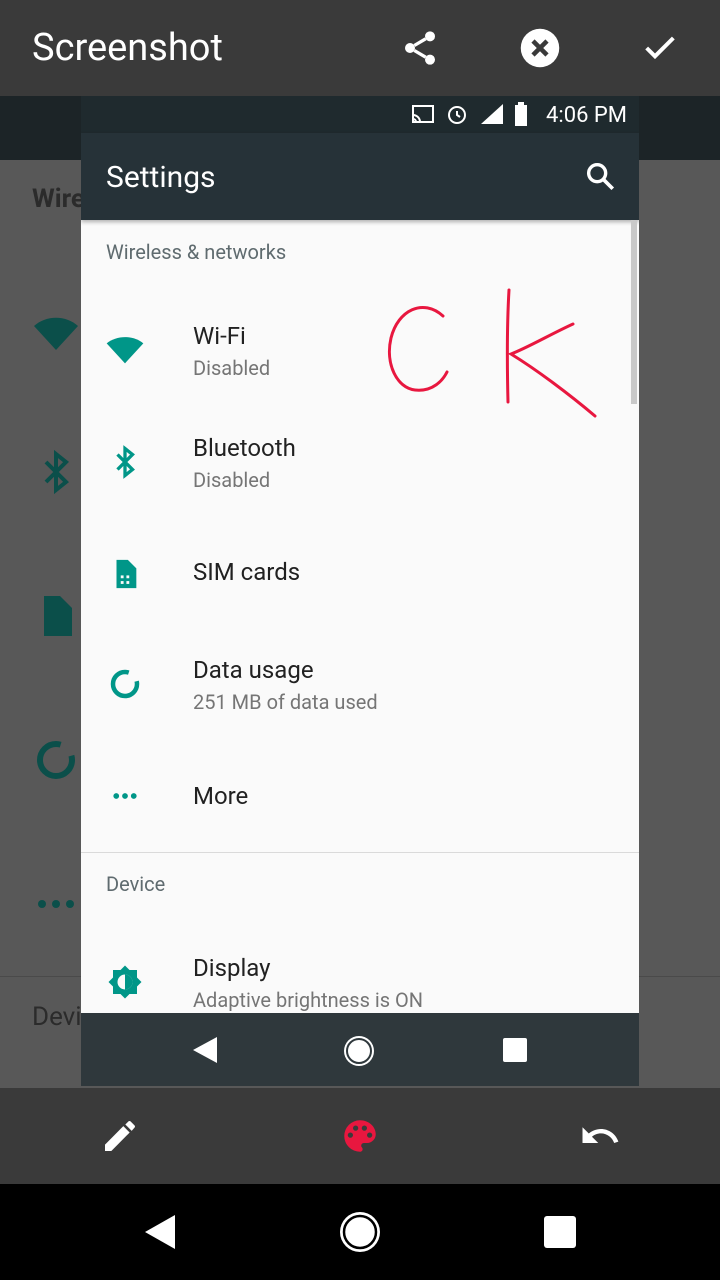  Describe the element at coordinates (125, 462) in the screenshot. I see `bluetooth-icon` at that location.